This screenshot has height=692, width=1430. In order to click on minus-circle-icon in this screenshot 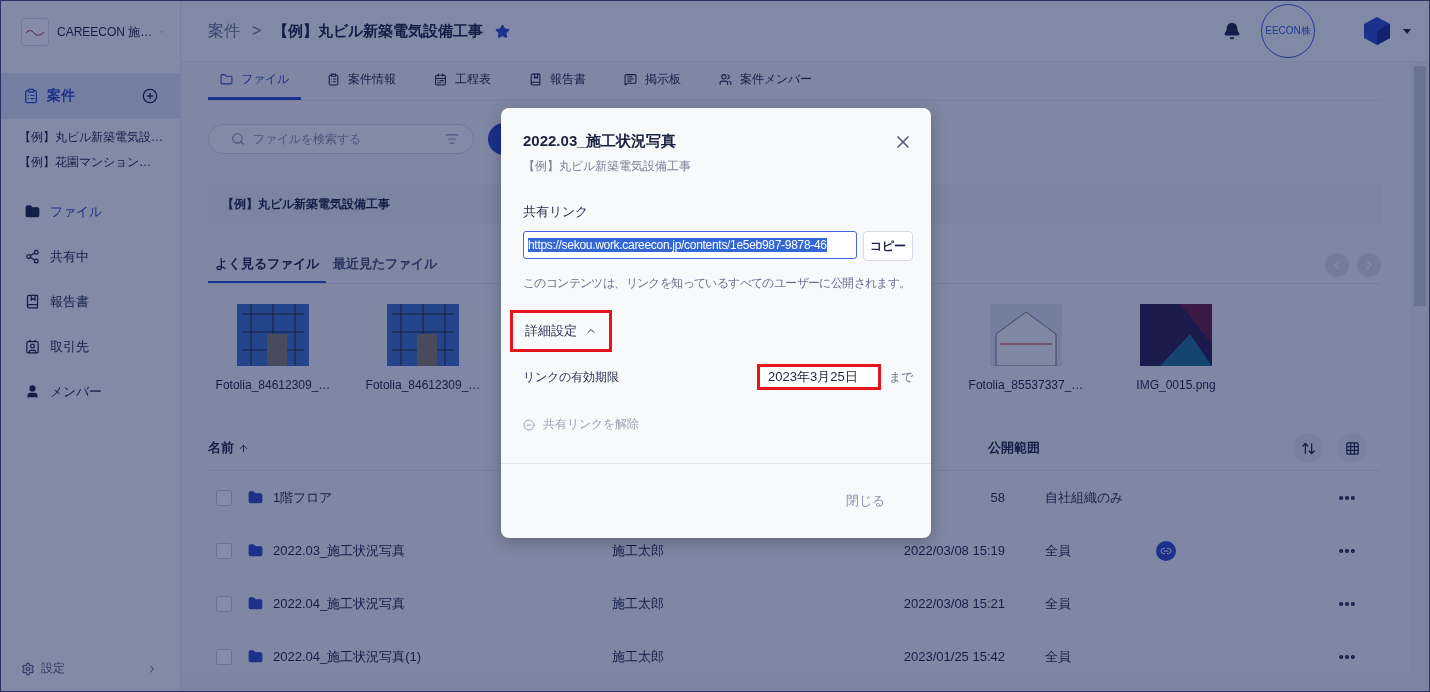, I will do `click(529, 424)`.